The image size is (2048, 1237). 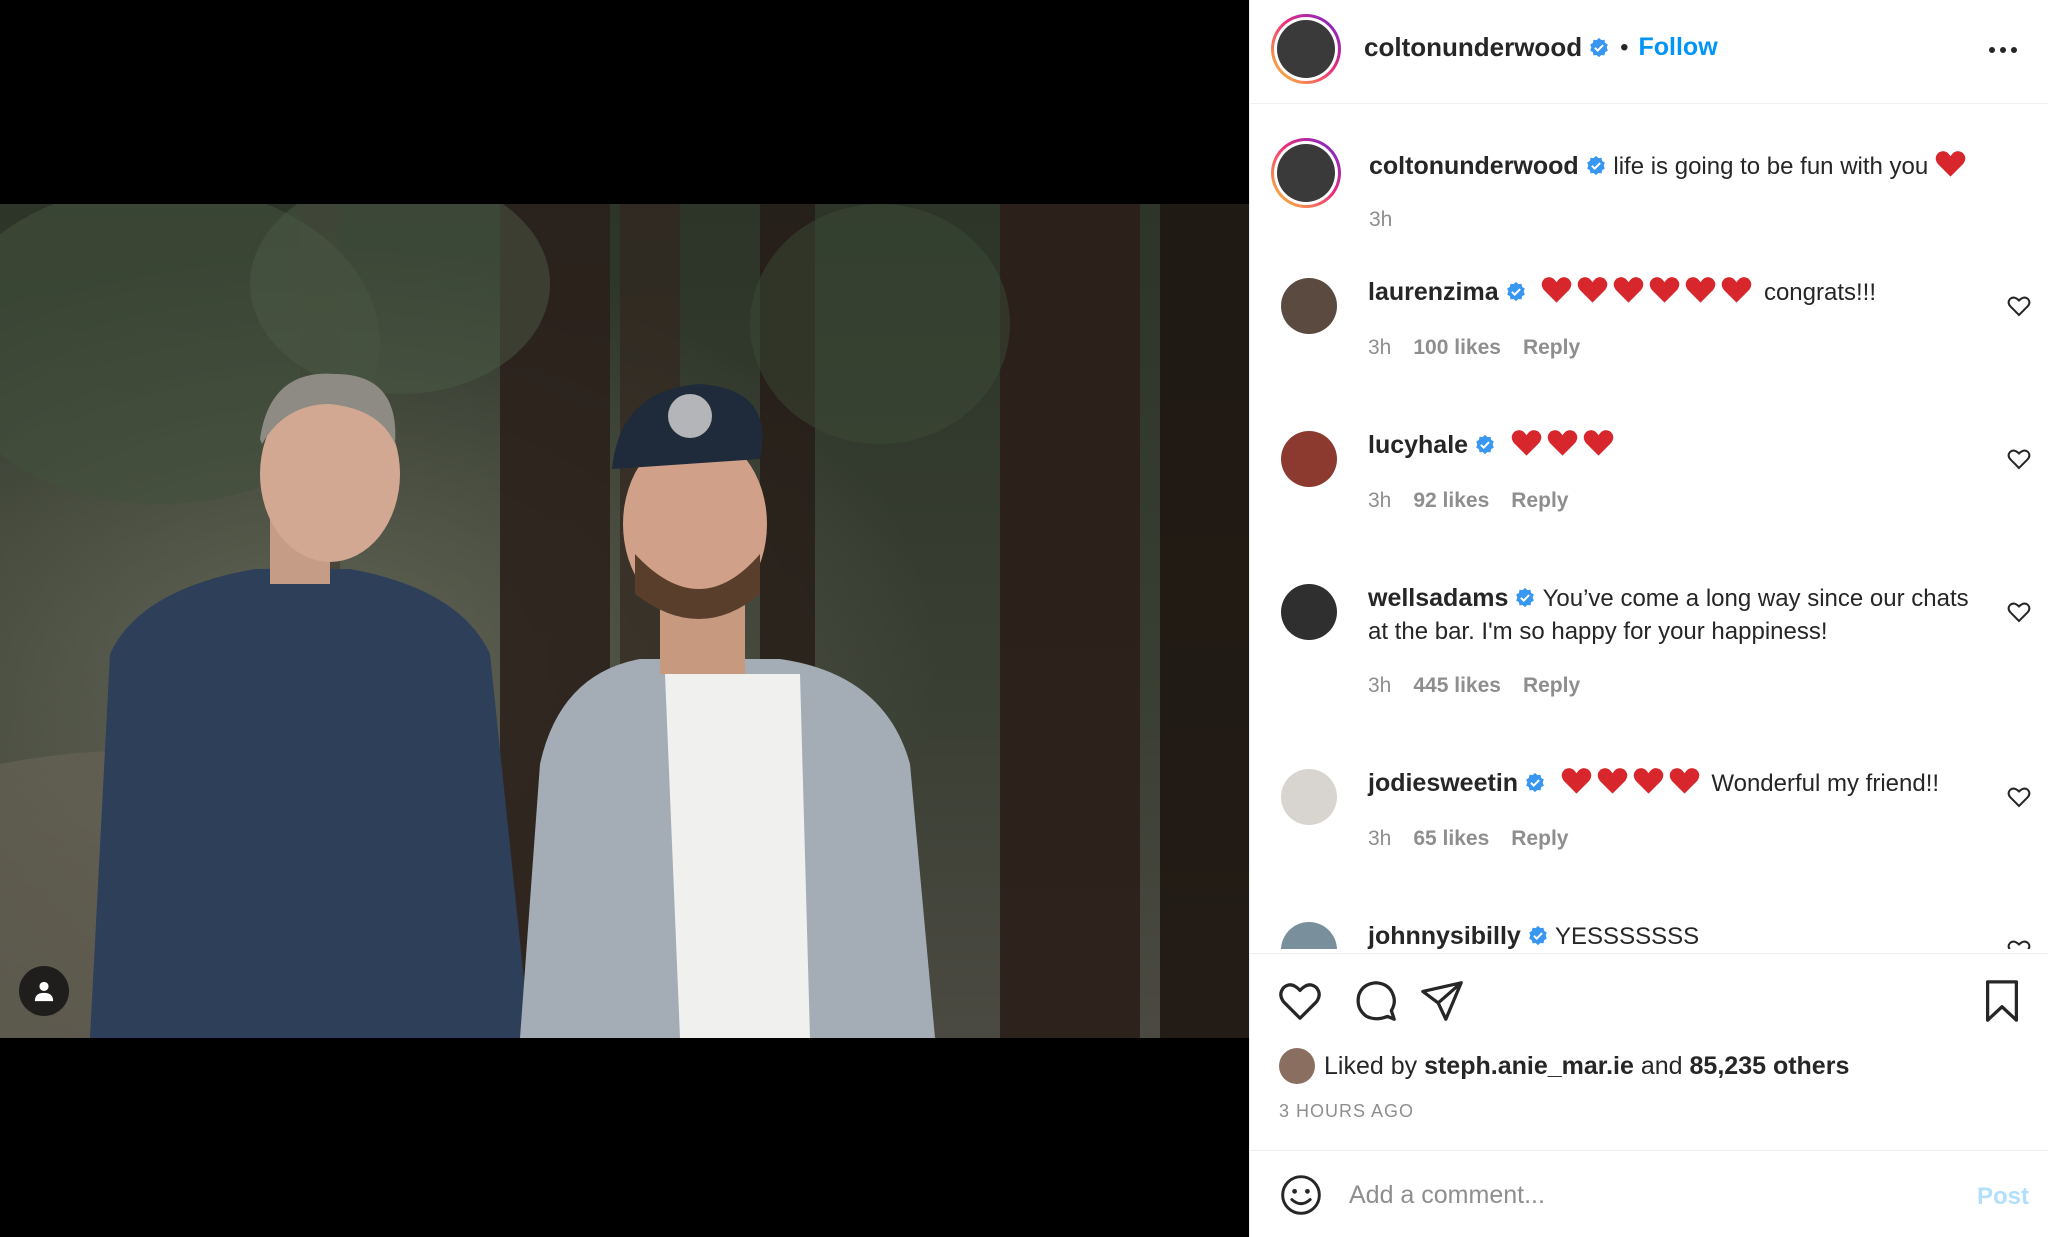 What do you see at coordinates (1771, 166) in the screenshot?
I see `caption-text: life is going to be fun with you` at bounding box center [1771, 166].